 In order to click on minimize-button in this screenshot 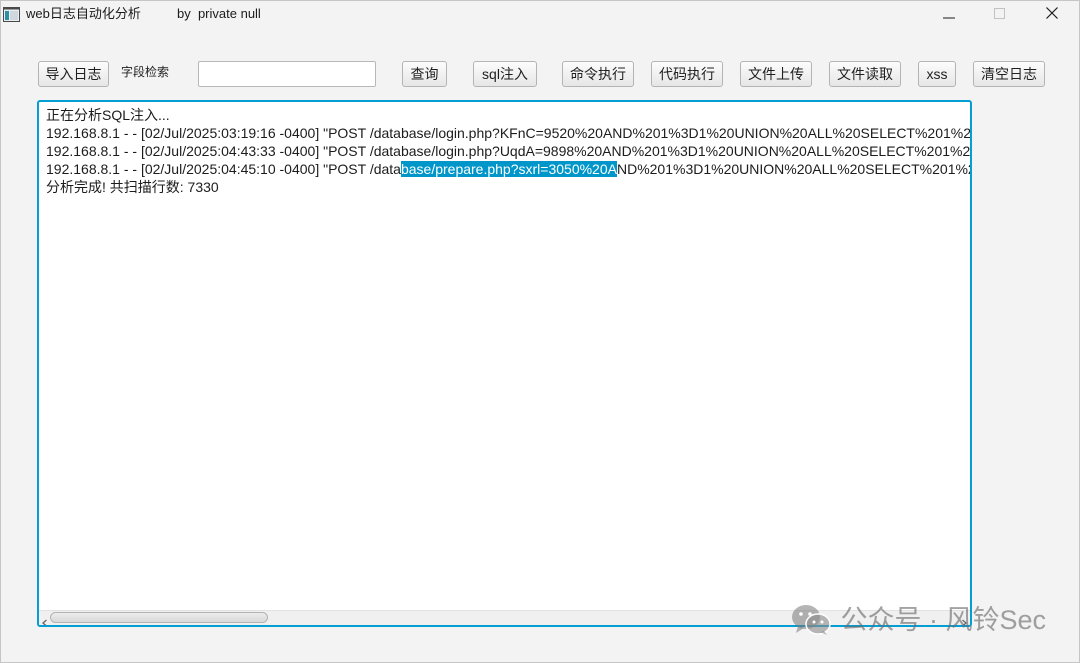, I will do `click(949, 15)`.